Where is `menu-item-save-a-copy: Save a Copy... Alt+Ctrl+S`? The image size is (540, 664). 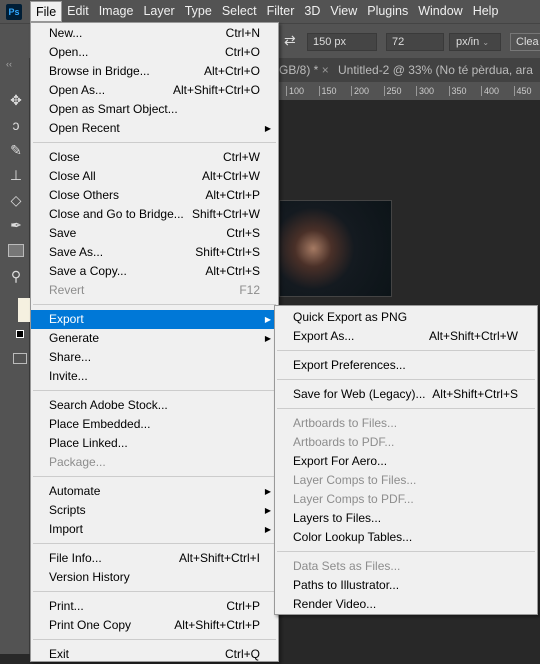
menu-item-save-a-copy: Save a Copy... Alt+Ctrl+S is located at coordinates (154, 271).